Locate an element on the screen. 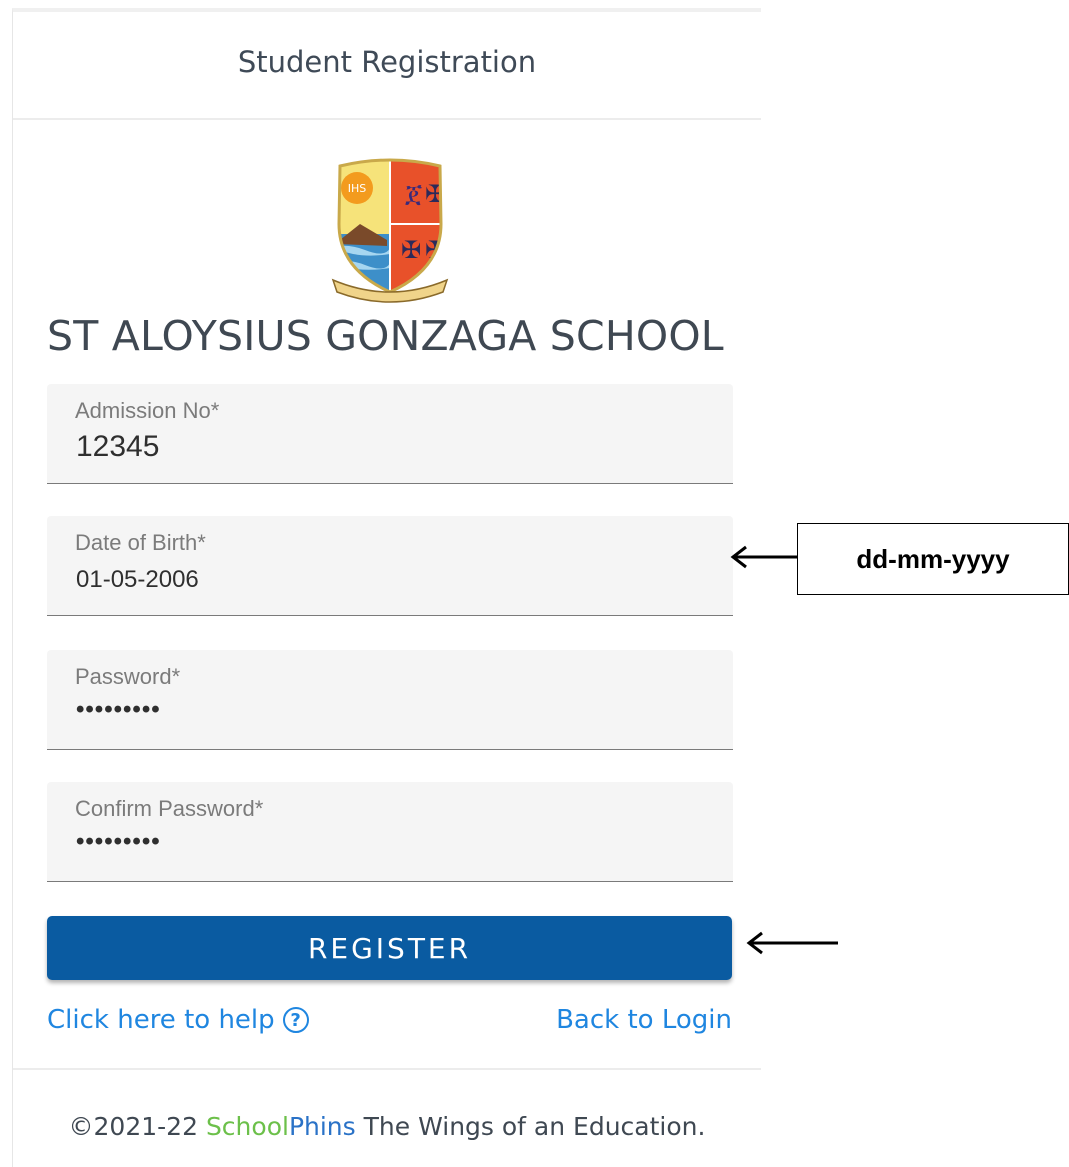 Image resolution: width=1069 pixels, height=1167 pixels. date-of-birth-input is located at coordinates (376, 580).